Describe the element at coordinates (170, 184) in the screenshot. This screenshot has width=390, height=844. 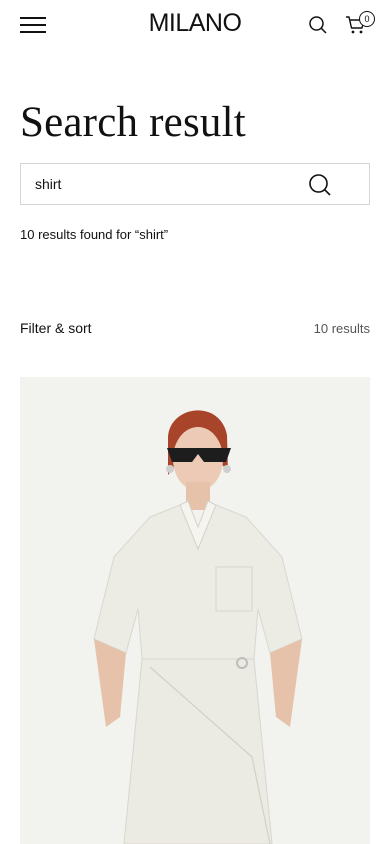
I see `search-input` at that location.